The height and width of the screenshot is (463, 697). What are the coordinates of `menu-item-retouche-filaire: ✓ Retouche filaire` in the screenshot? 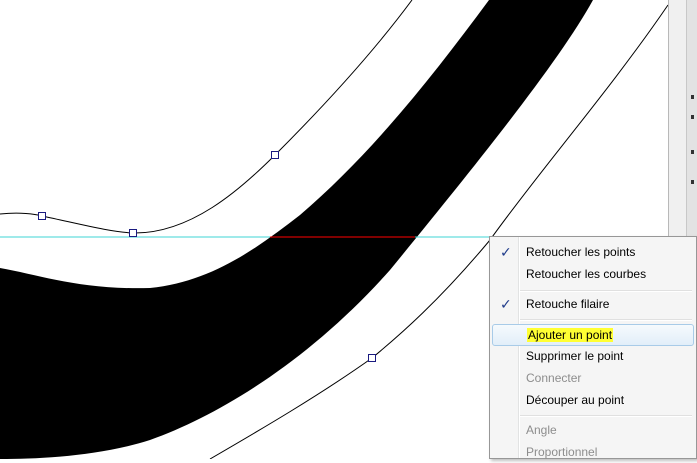 It's located at (593, 304).